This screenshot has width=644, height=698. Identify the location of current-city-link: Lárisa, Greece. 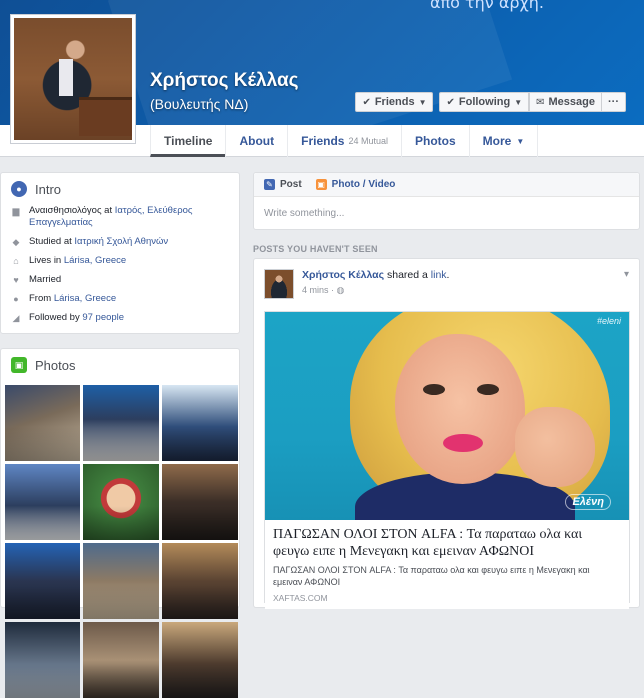
(95, 260).